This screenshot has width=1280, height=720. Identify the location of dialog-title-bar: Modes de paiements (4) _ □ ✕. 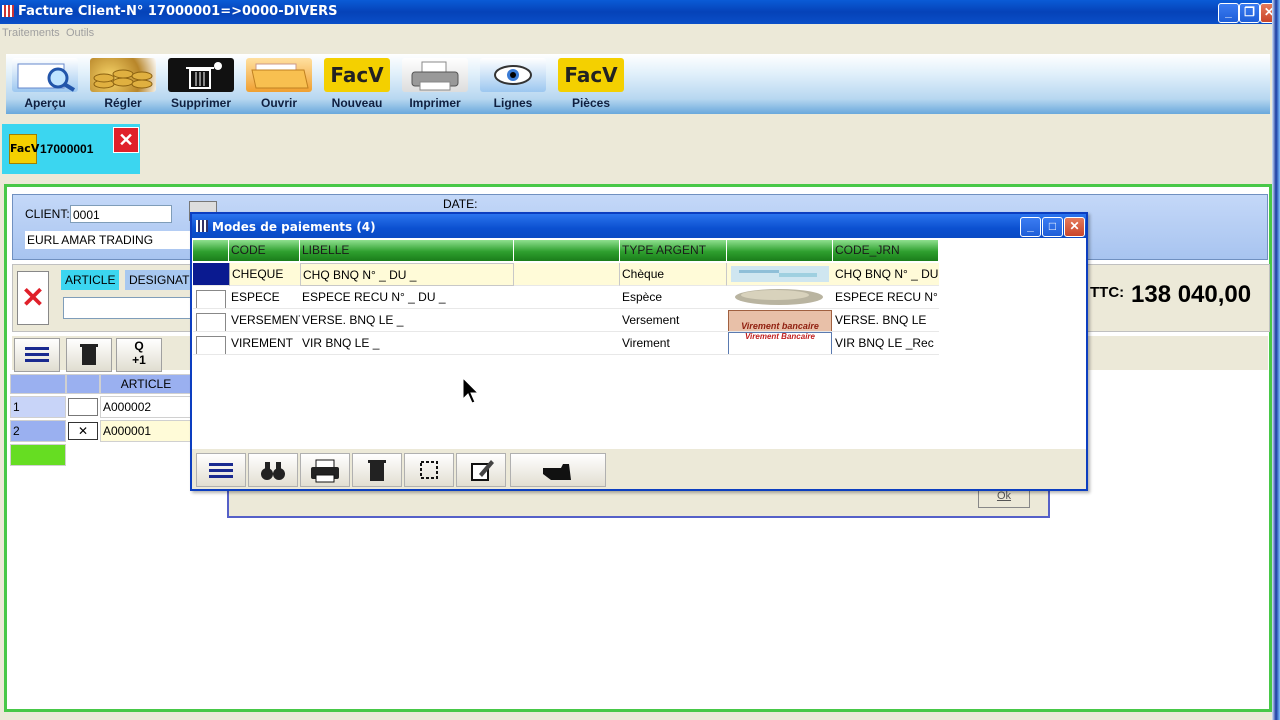
(639, 226).